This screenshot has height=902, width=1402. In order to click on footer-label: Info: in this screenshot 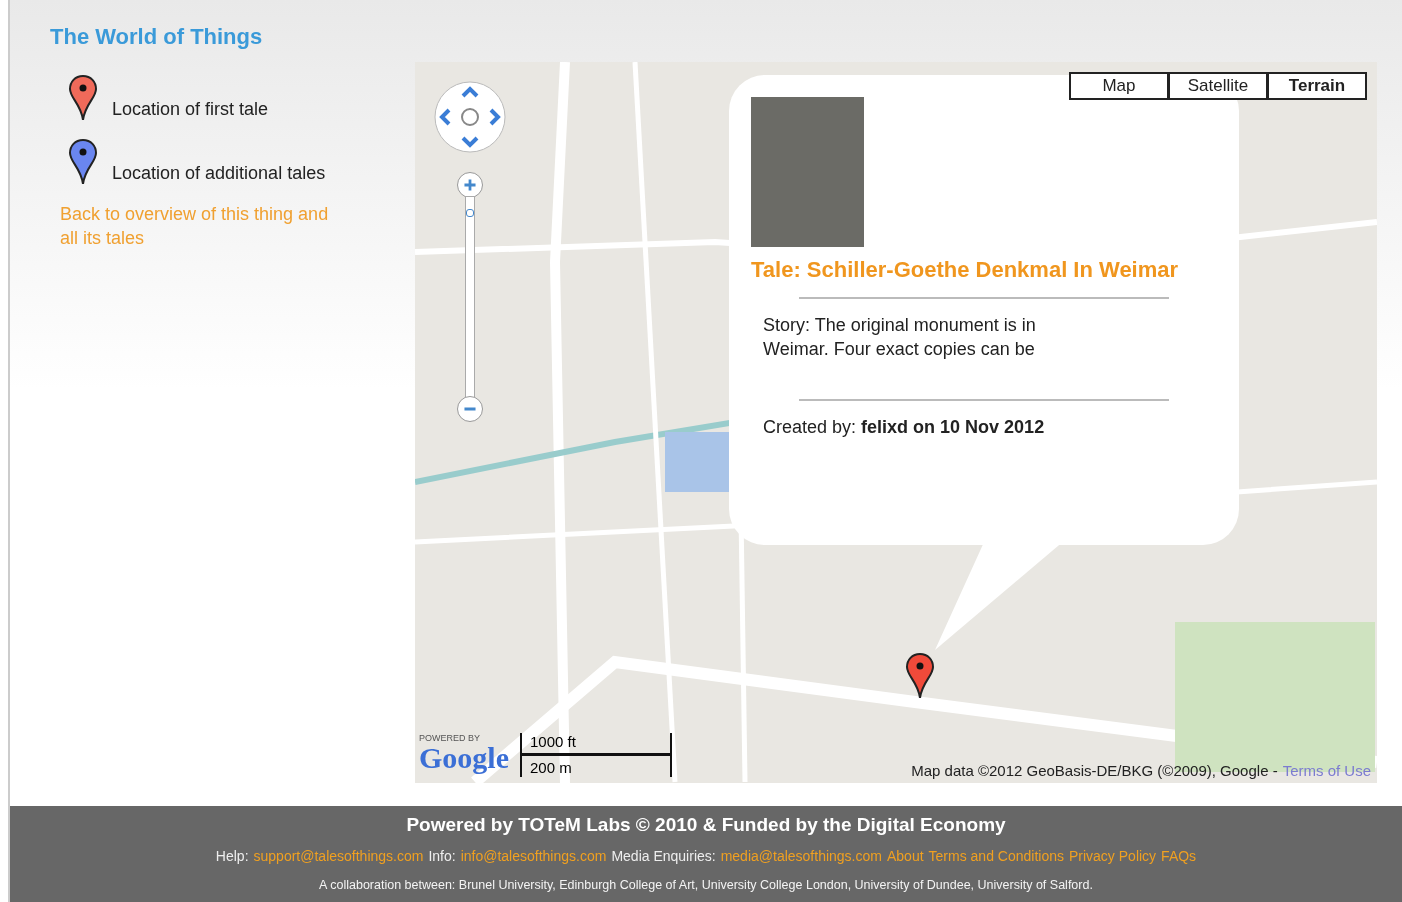, I will do `click(442, 856)`.